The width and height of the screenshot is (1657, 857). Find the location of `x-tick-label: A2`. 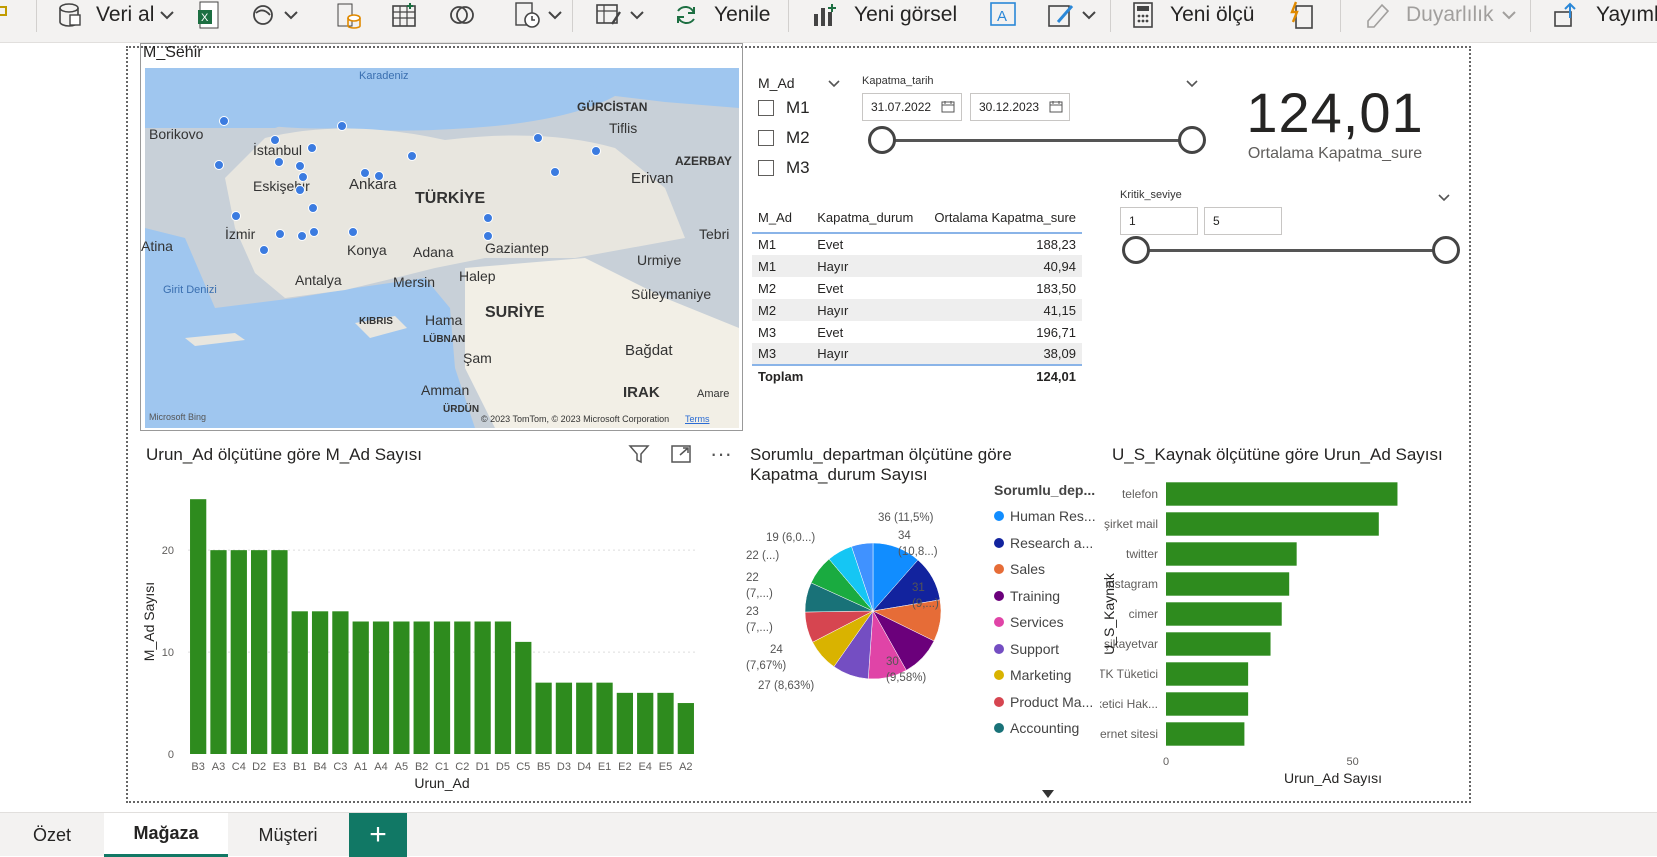

x-tick-label: A2 is located at coordinates (685, 767).